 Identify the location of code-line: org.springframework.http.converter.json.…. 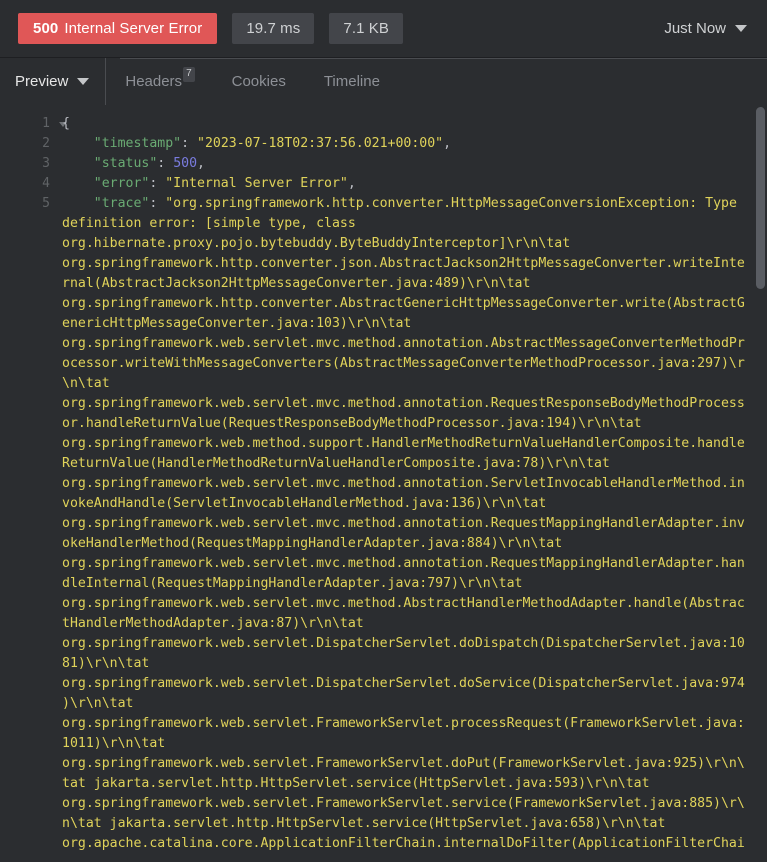
(403, 264).